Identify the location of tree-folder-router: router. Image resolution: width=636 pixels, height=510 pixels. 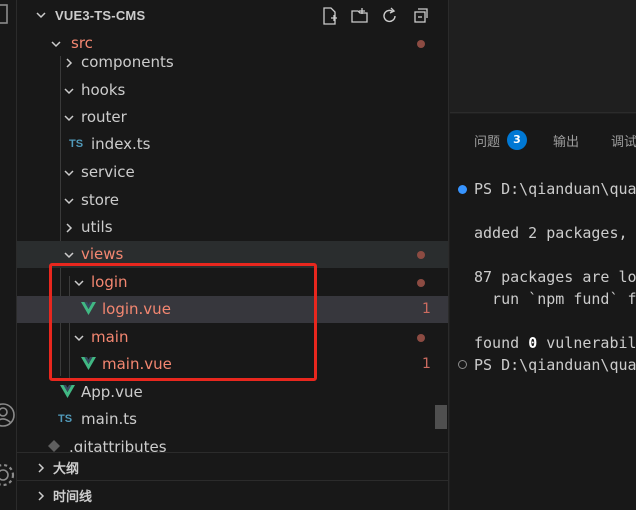
(232, 117).